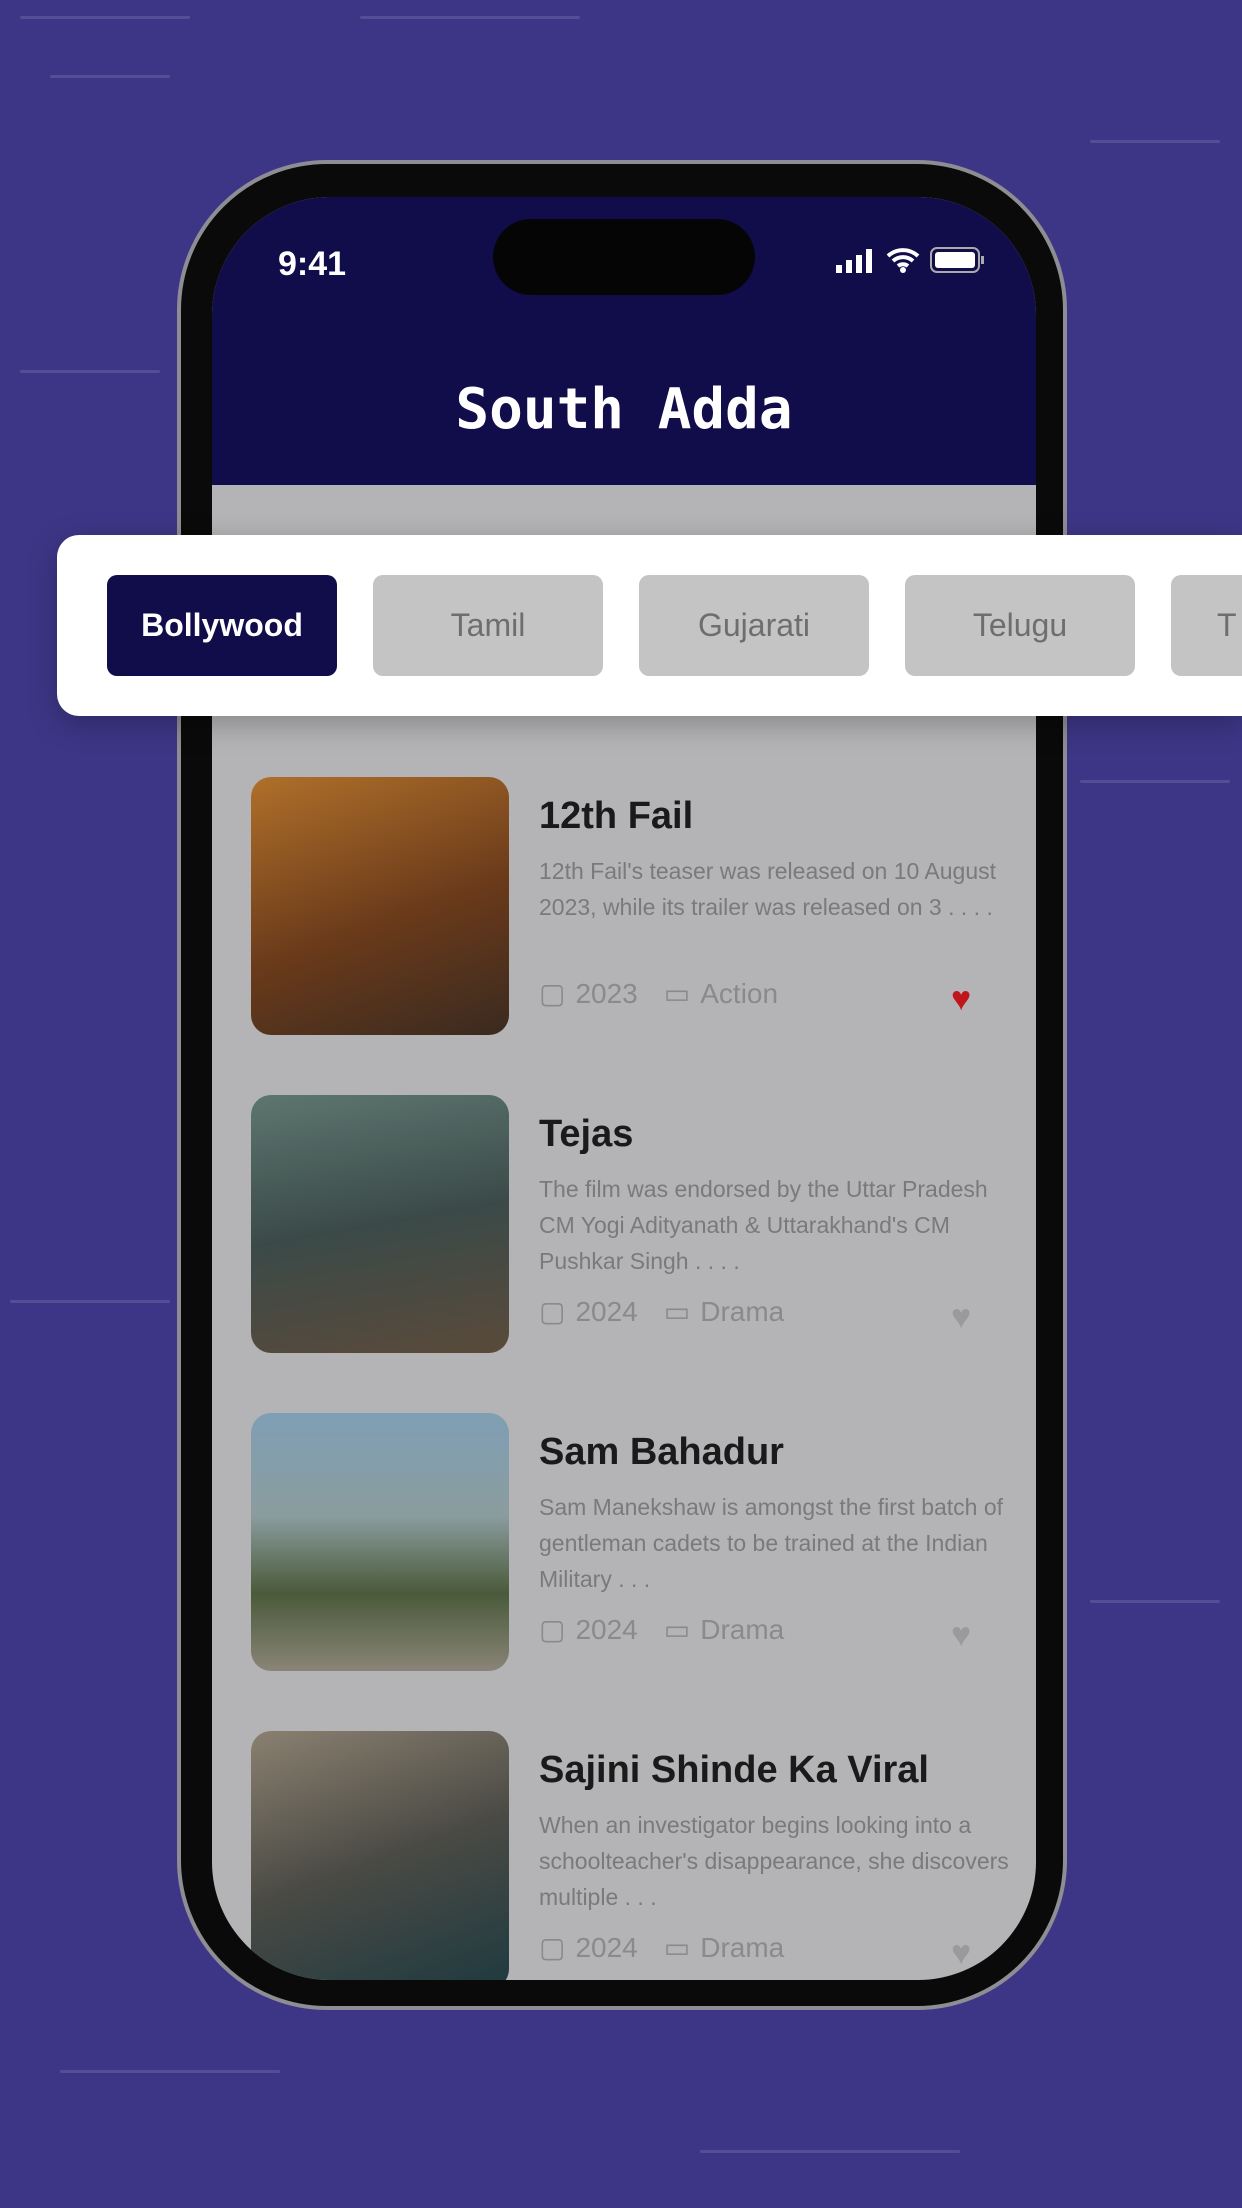 This screenshot has height=2208, width=1242. Describe the element at coordinates (312, 264) in the screenshot. I see `status-time: 9:41` at that location.